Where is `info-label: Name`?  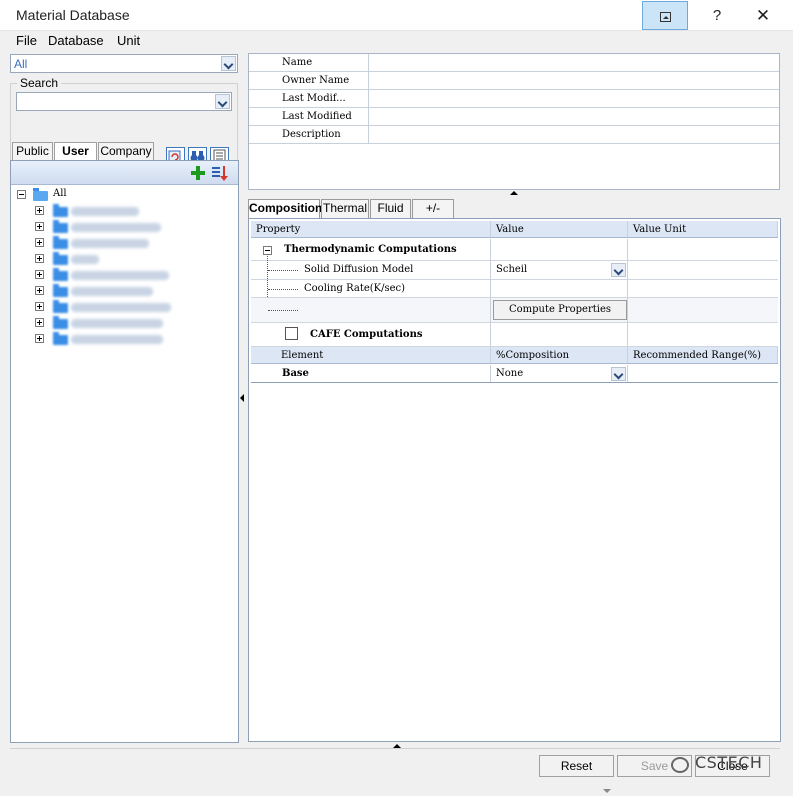
info-label: Name is located at coordinates (309, 62).